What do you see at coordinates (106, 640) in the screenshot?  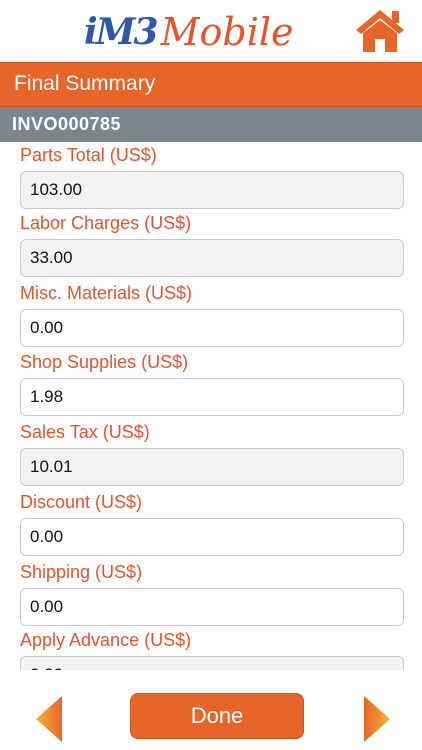 I see `apply-advance-label: Apply Advance (US$)` at bounding box center [106, 640].